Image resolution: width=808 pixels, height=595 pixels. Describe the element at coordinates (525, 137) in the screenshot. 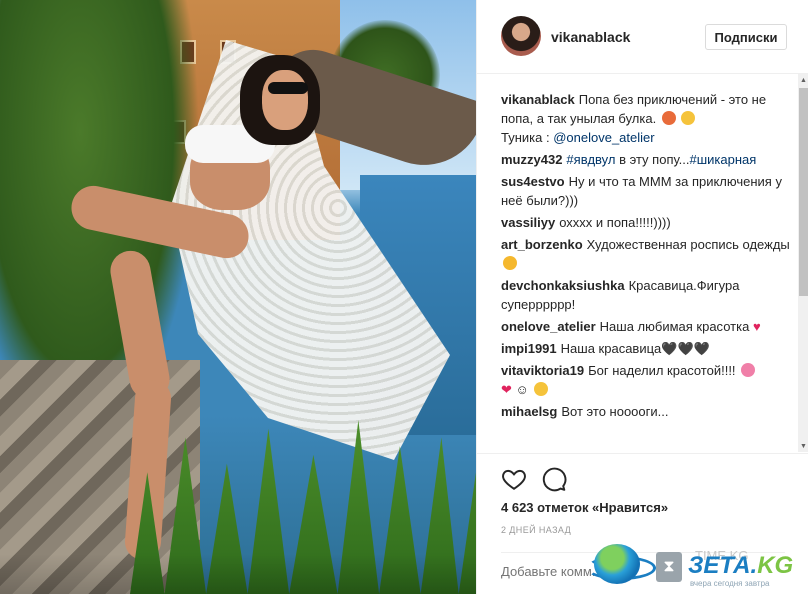

I see `comment-text: Туника :` at that location.